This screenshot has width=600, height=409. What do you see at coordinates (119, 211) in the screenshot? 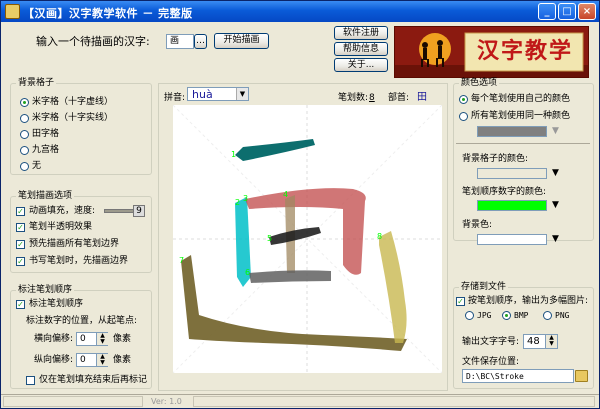
I see `speed-slider` at bounding box center [119, 211].